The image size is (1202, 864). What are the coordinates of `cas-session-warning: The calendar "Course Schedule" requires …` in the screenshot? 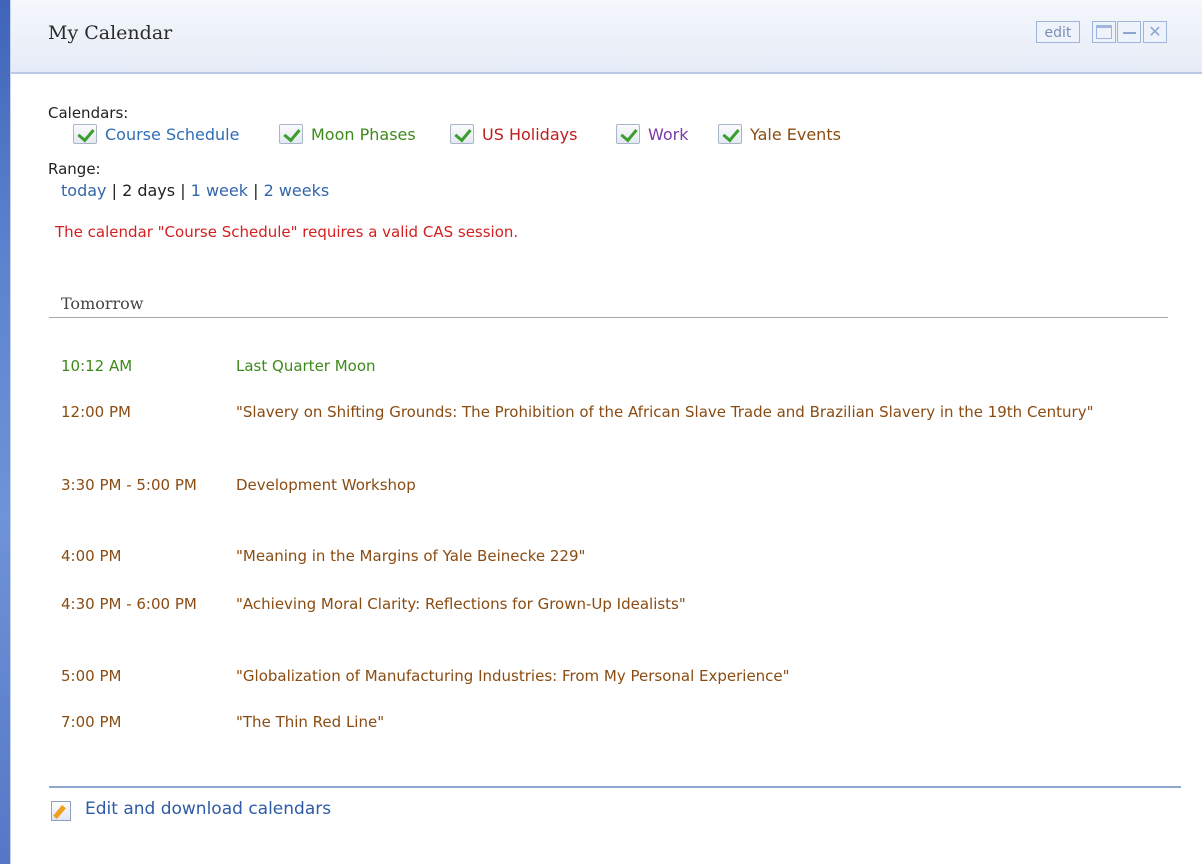 It's located at (287, 232).